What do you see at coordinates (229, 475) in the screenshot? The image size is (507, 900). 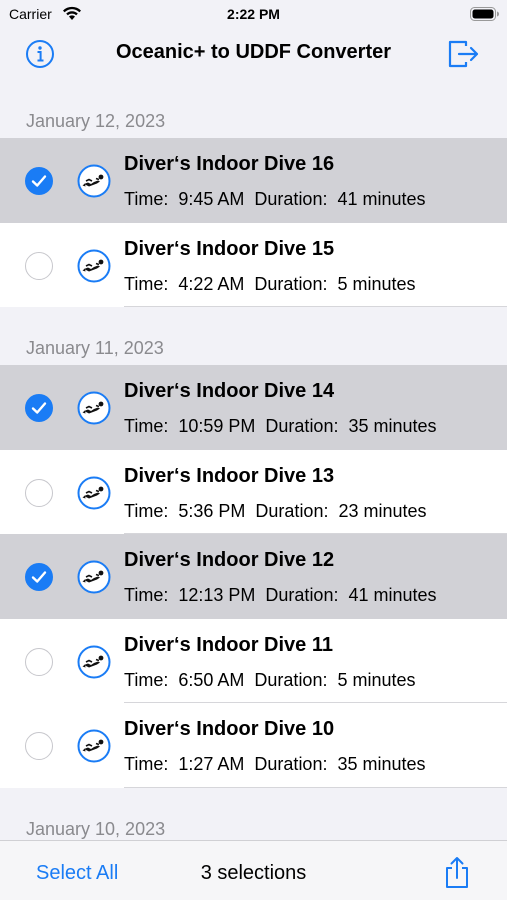 I see `dive-title: Diver‘s Indoor Dive 13` at bounding box center [229, 475].